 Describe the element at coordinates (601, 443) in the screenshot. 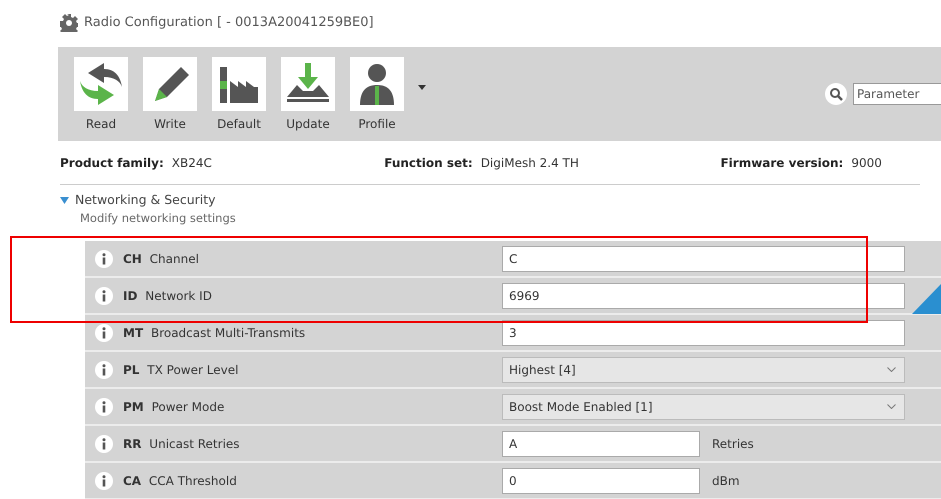

I see `input-field: A` at that location.